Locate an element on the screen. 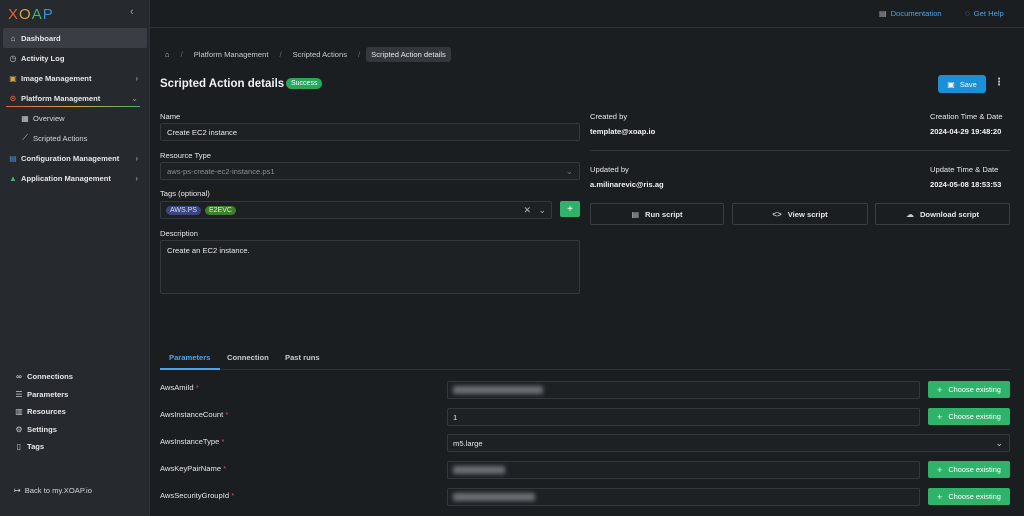 Image resolution: width=1024 pixels, height=516 pixels. breadcrumb-home-icon: ⌂ is located at coordinates (167, 54).